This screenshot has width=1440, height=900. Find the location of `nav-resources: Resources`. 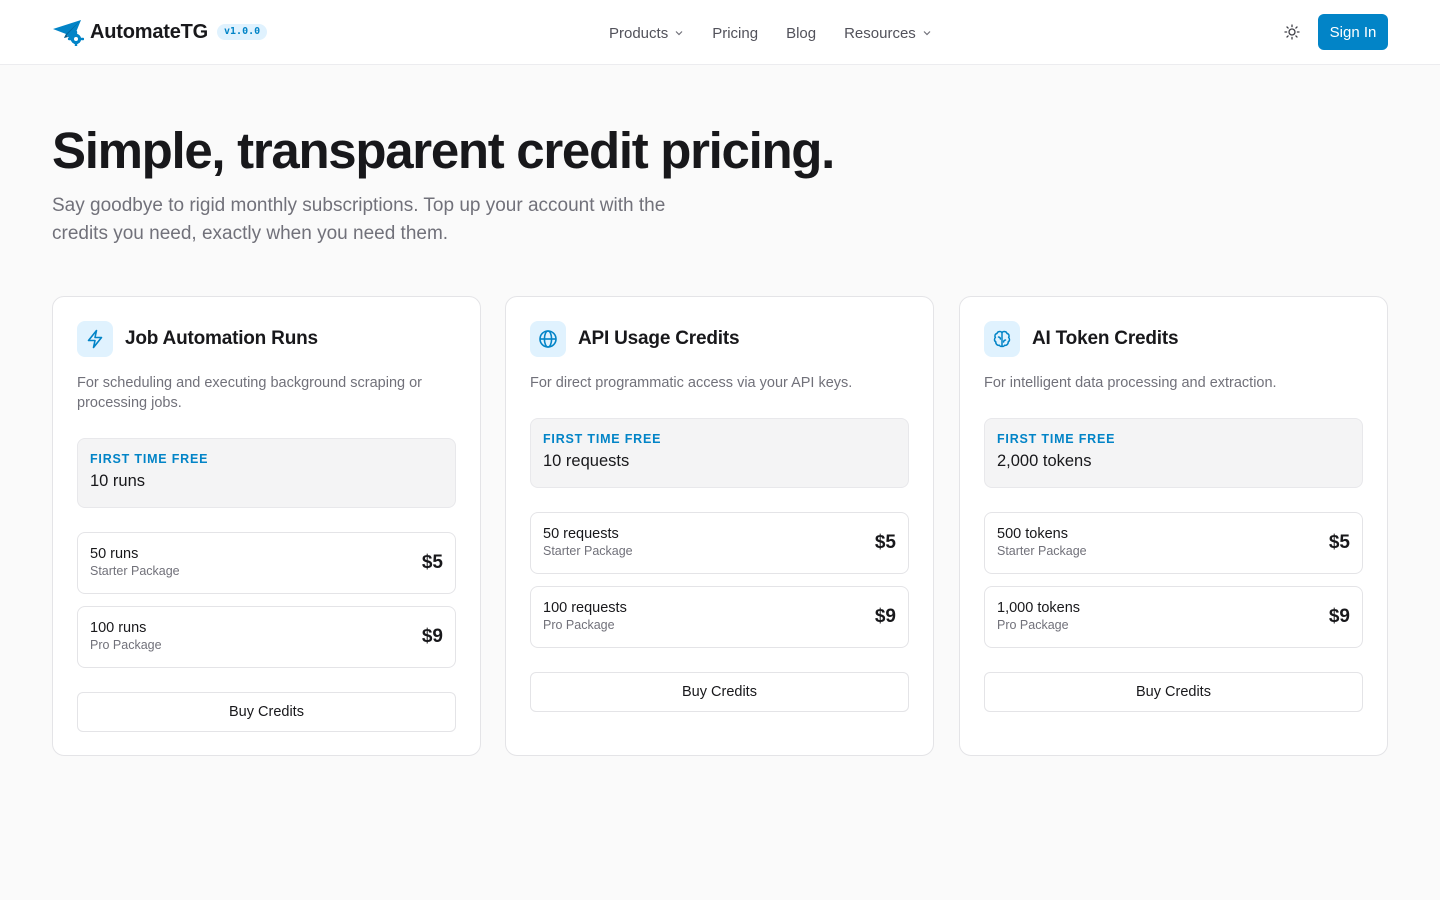

nav-resources: Resources is located at coordinates (888, 33).